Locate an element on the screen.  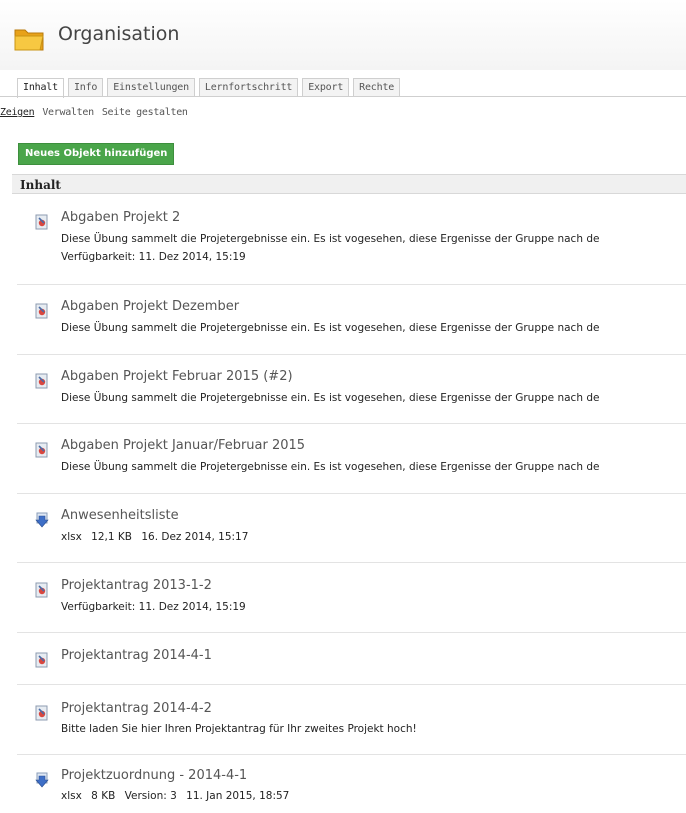
file-date: 16. Dez 2014, 15:17 is located at coordinates (195, 537).